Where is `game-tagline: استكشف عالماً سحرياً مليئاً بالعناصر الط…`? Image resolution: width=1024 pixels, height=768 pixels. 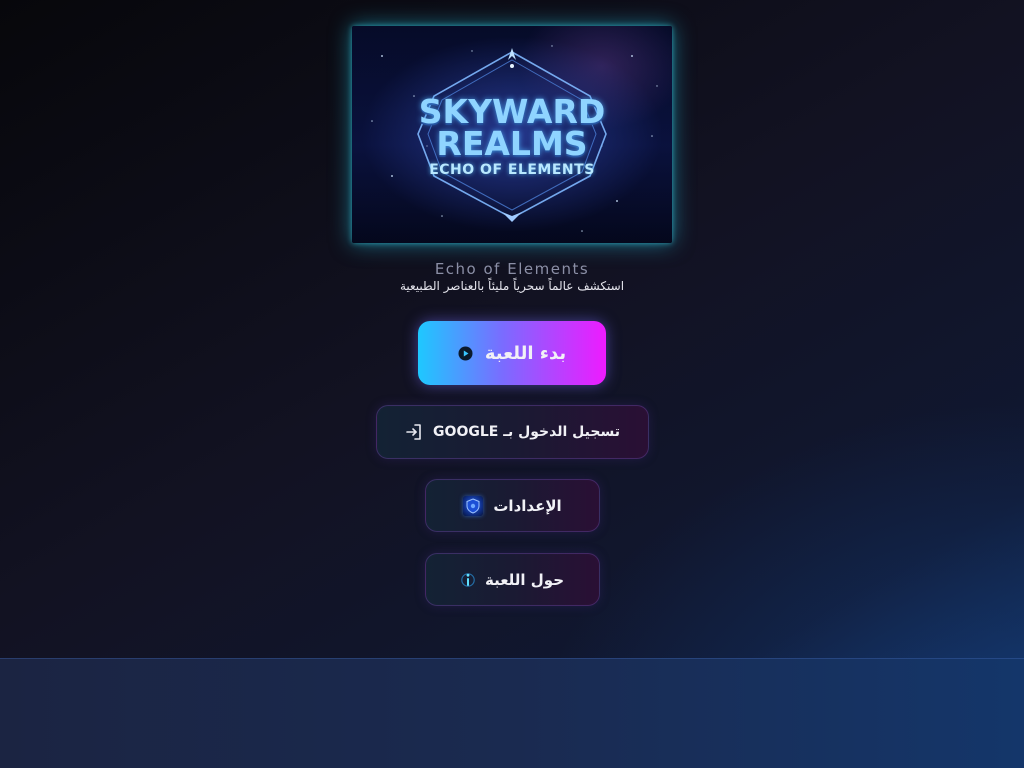
game-tagline: استكشف عالماً سحرياً مليئاً بالعناصر الط… is located at coordinates (512, 286).